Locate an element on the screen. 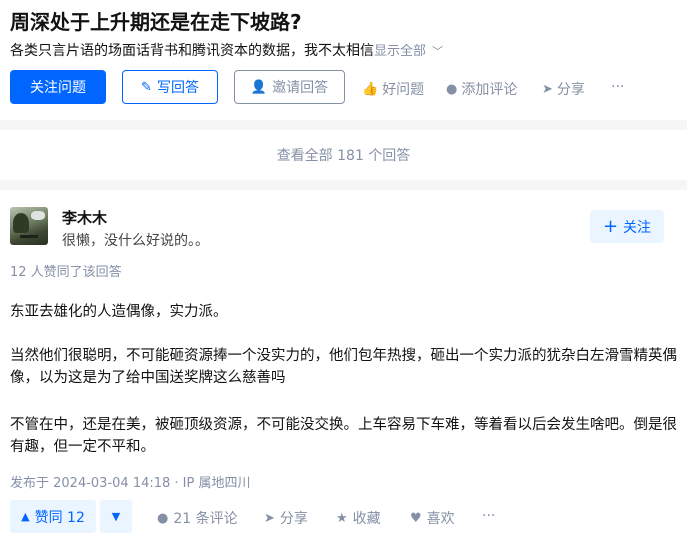  voters-count: 12 人赞同了该回答 is located at coordinates (66, 270).